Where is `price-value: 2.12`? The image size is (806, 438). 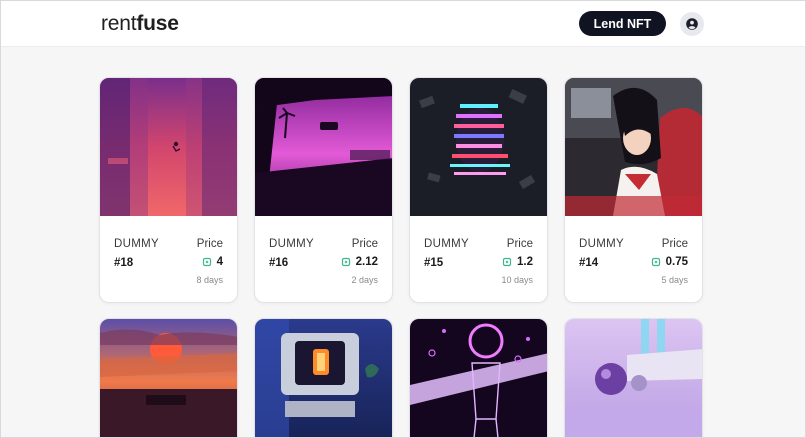 price-value: 2.12 is located at coordinates (359, 262).